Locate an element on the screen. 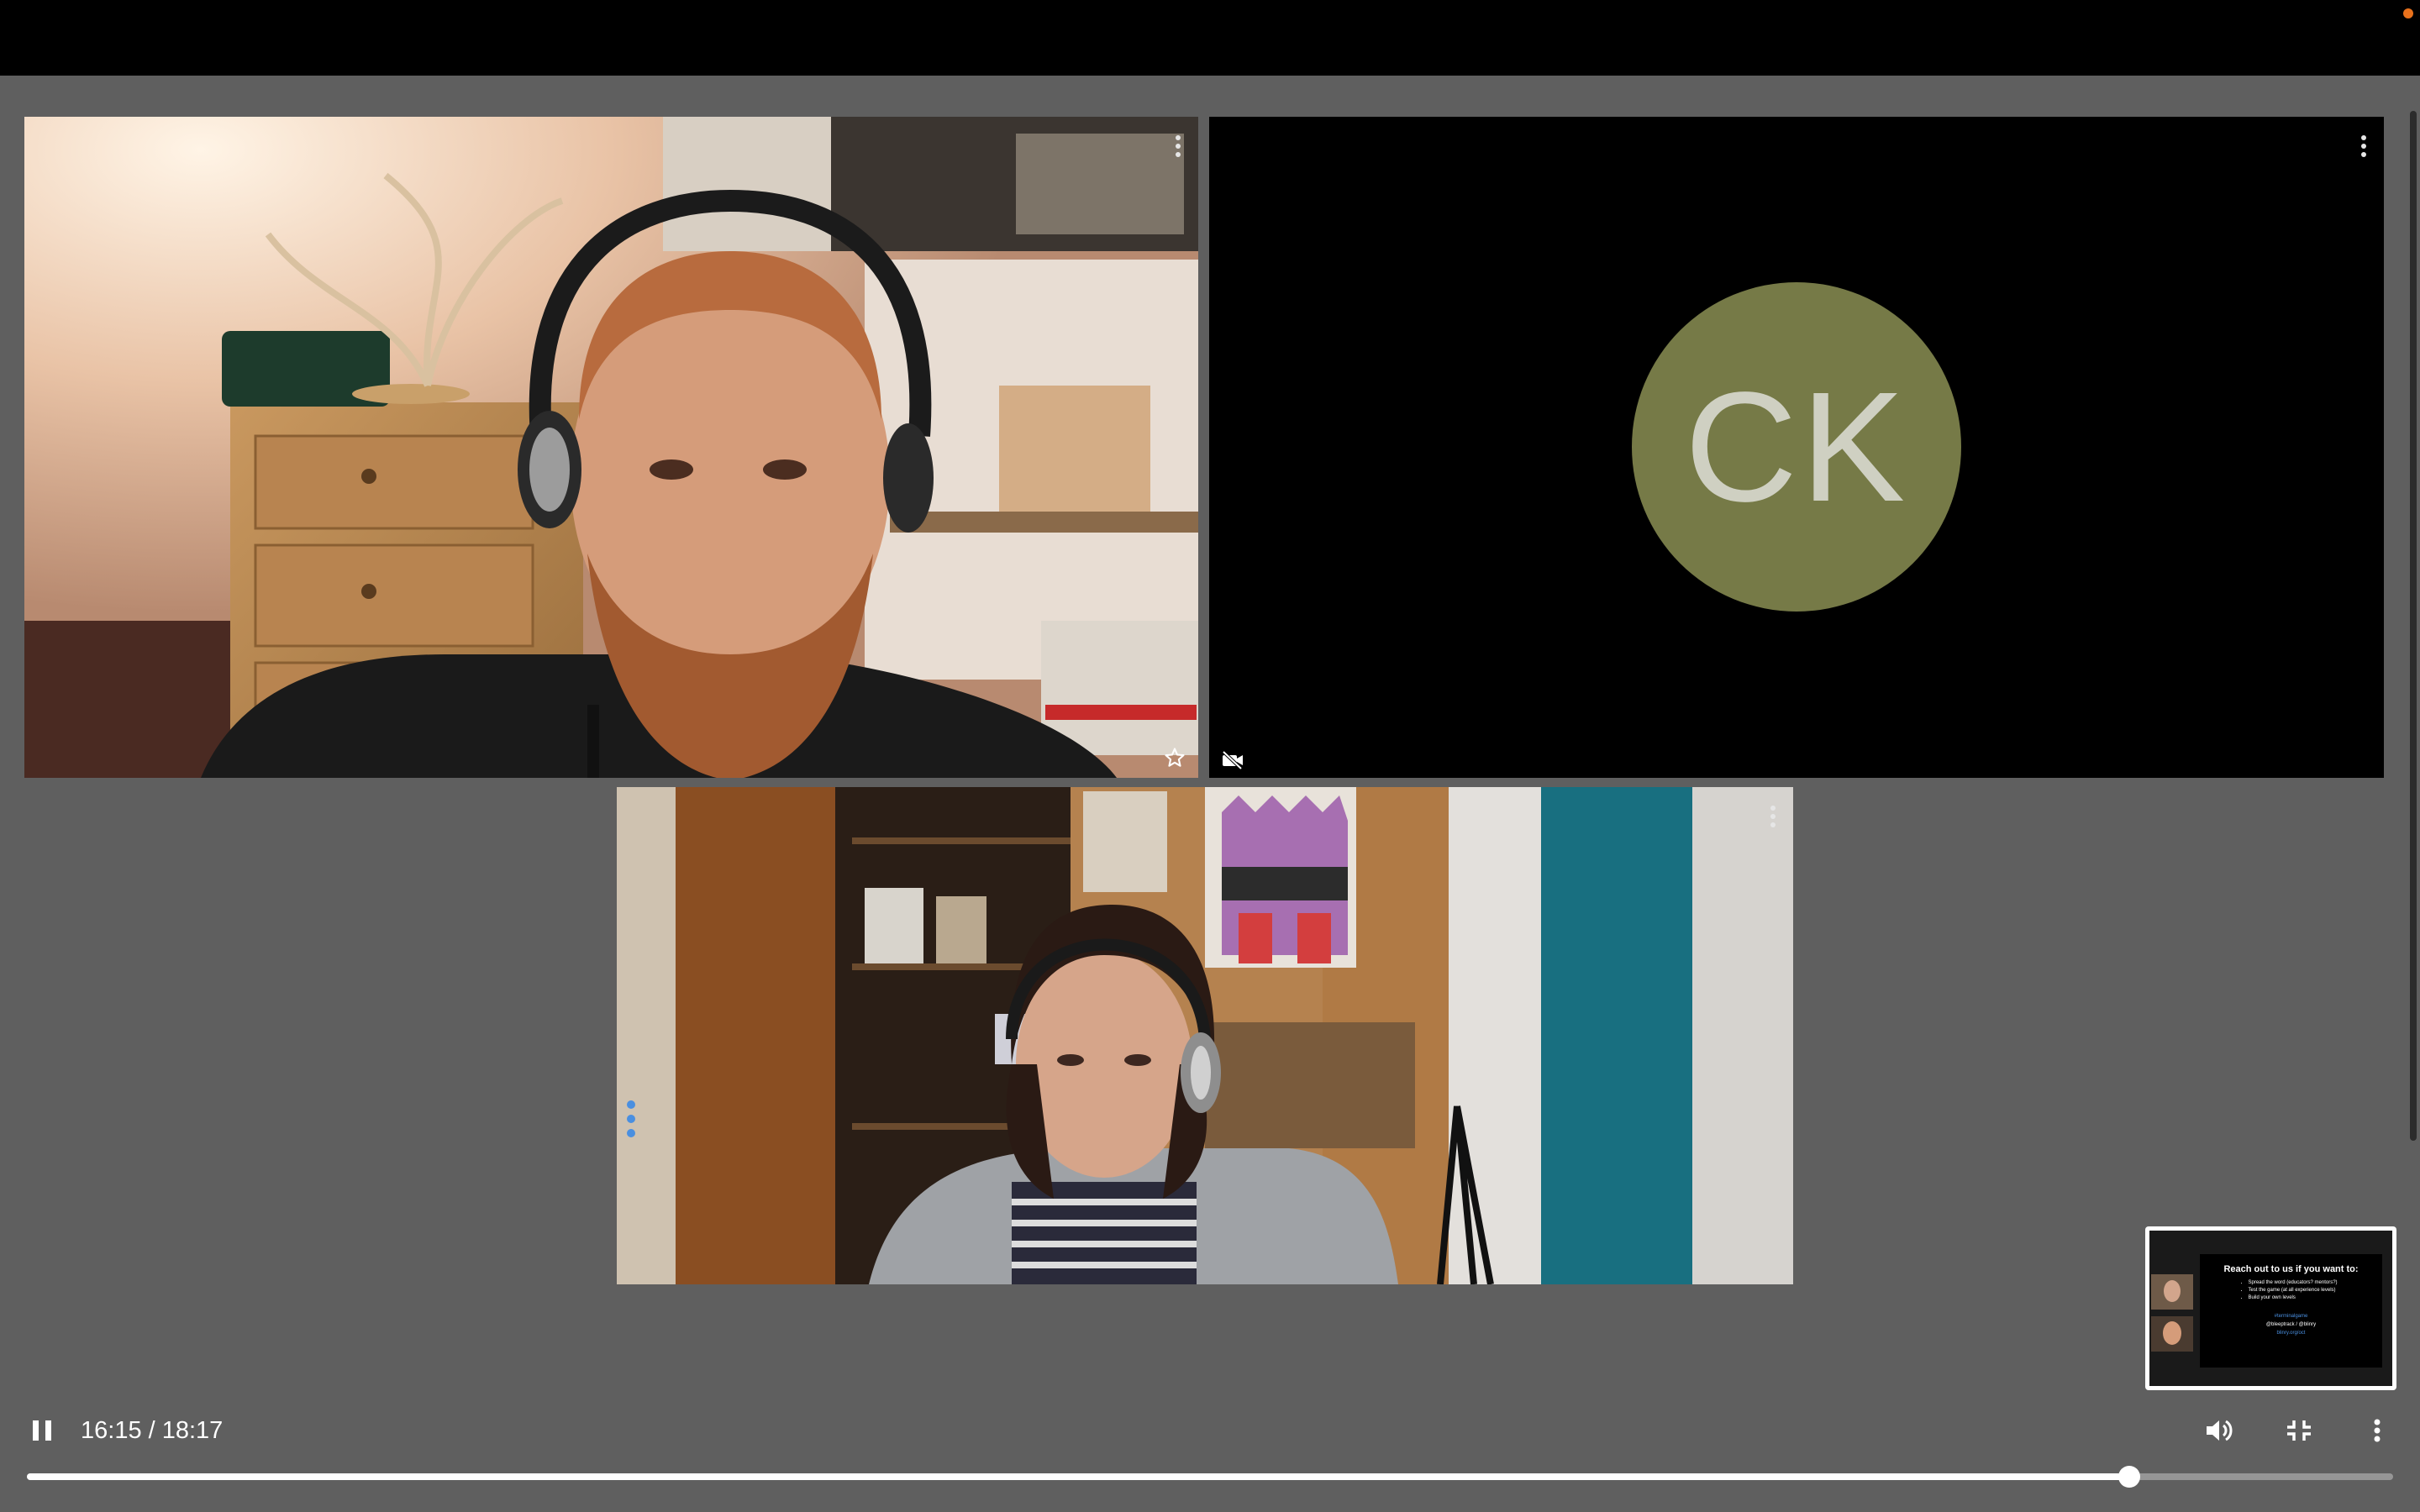 Image resolution: width=2420 pixels, height=1512 pixels. avatar-initials: CK is located at coordinates (1797, 447).